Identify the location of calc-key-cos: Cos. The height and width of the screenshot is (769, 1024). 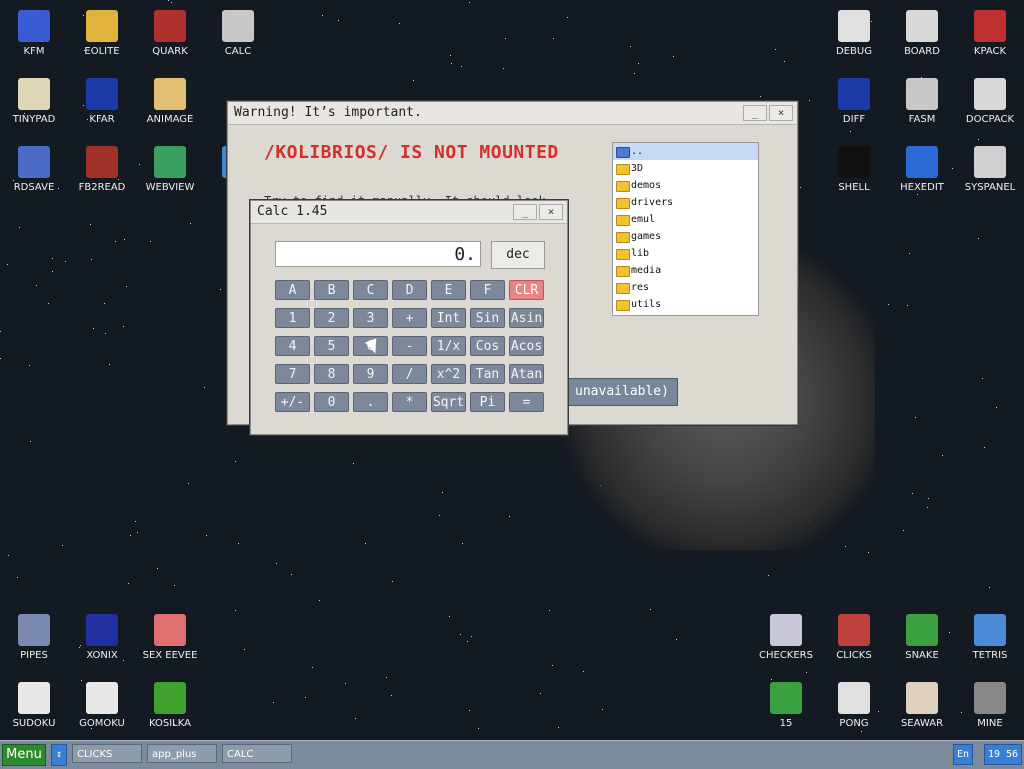
(487, 346).